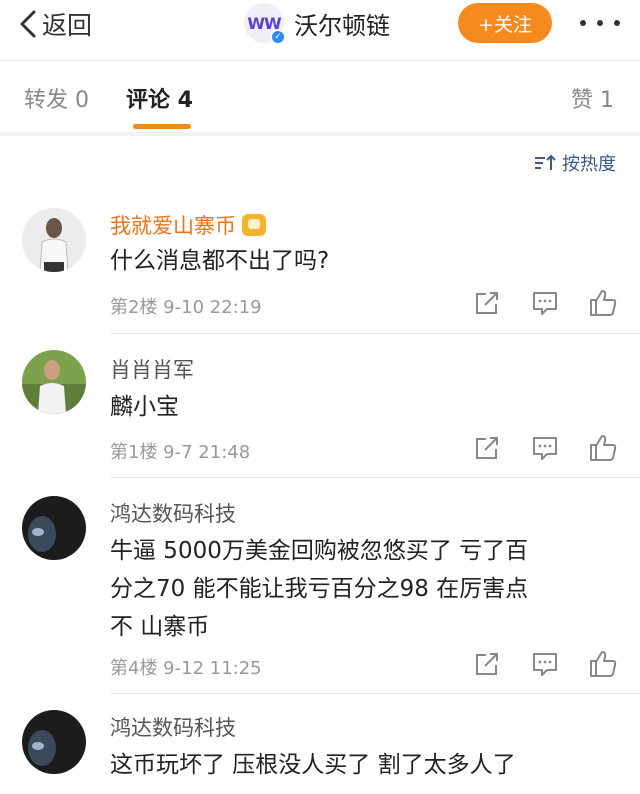  I want to click on account-header: WW ✓ 沃尔顿链, so click(317, 24).